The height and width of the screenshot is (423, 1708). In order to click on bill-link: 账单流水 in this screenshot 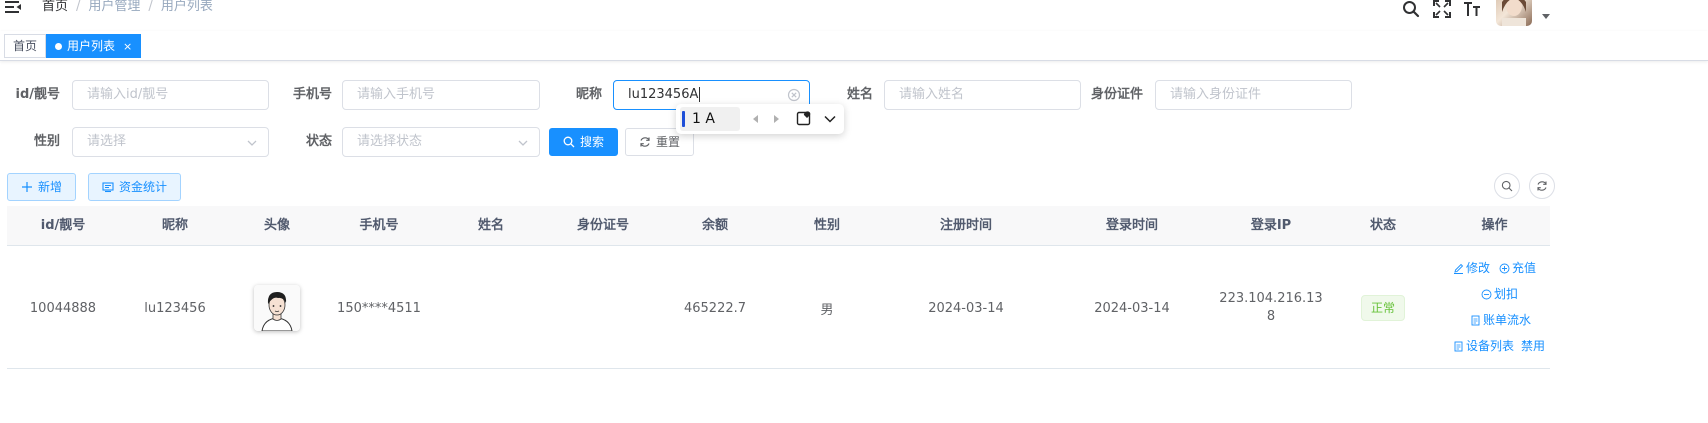, I will do `click(1500, 320)`.